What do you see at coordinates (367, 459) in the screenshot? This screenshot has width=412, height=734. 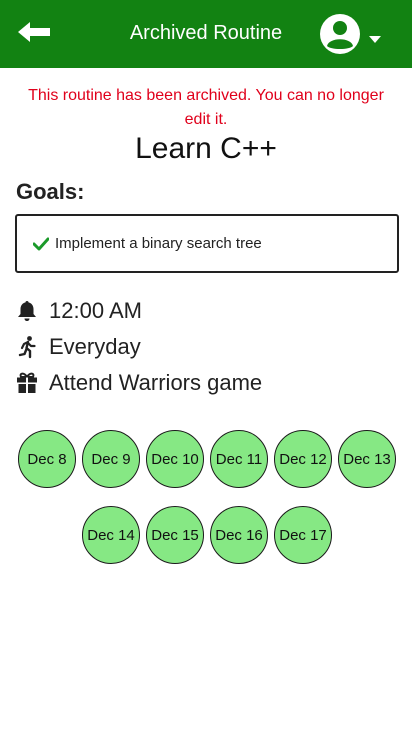 I see `day-circle: Dec 13` at bounding box center [367, 459].